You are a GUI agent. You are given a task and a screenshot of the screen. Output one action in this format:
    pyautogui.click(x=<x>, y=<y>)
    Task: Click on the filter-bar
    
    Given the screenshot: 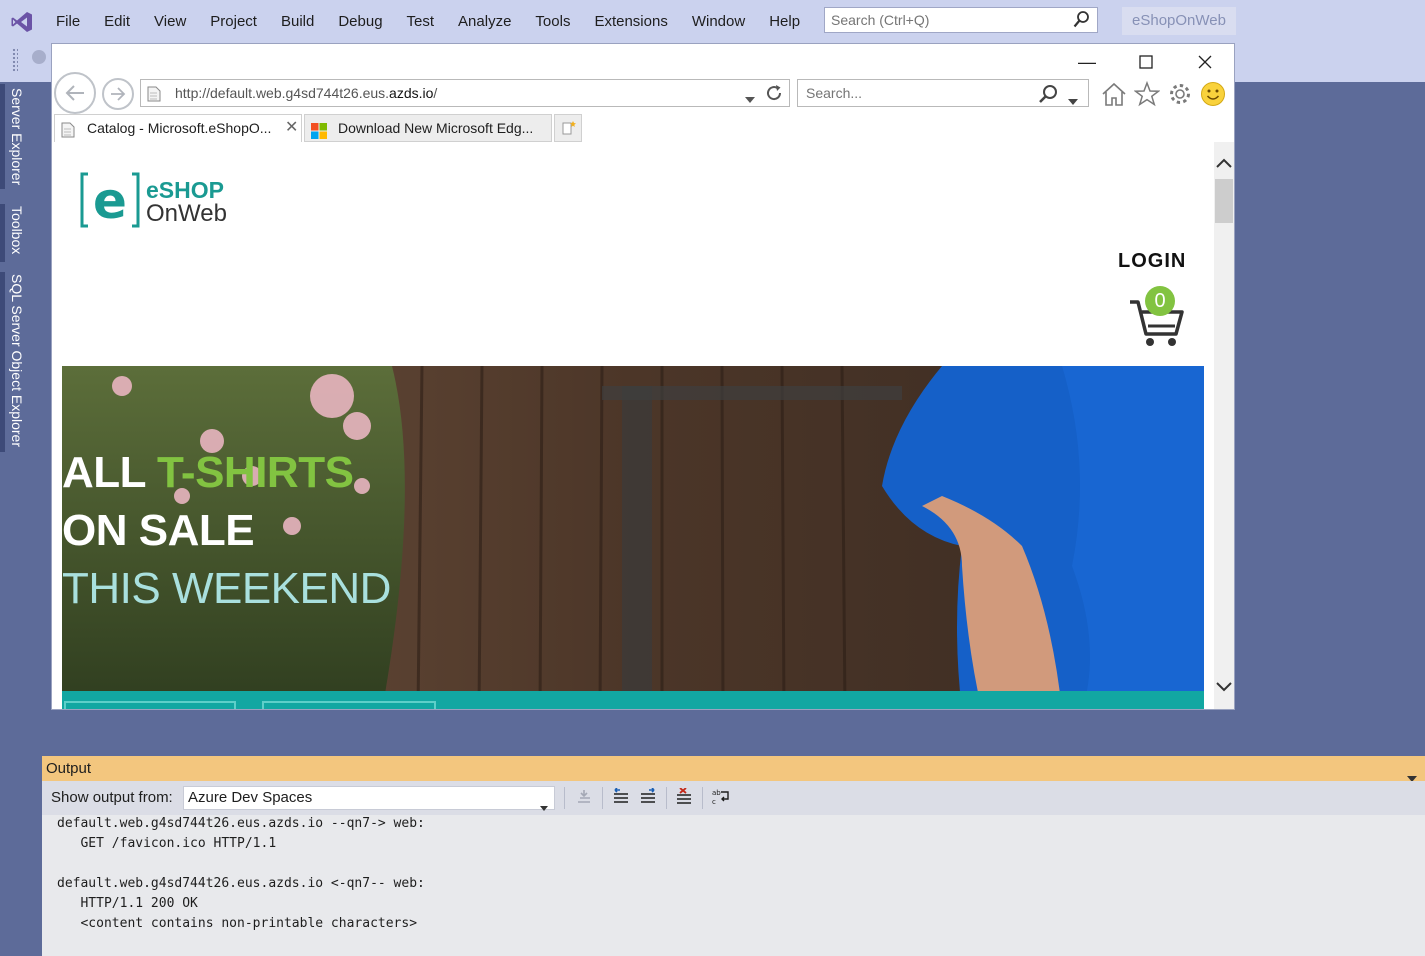 What is the action you would take?
    pyautogui.click(x=633, y=700)
    